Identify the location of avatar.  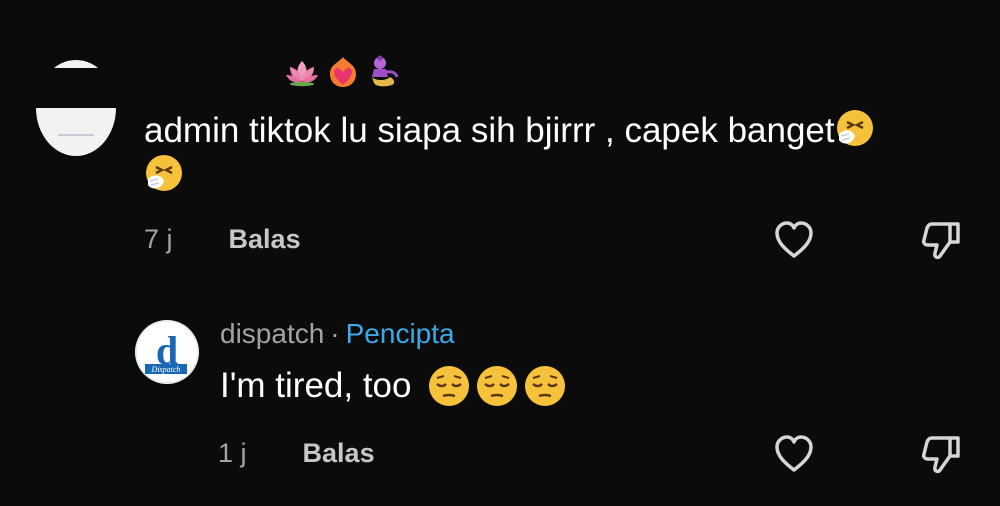
(76, 108).